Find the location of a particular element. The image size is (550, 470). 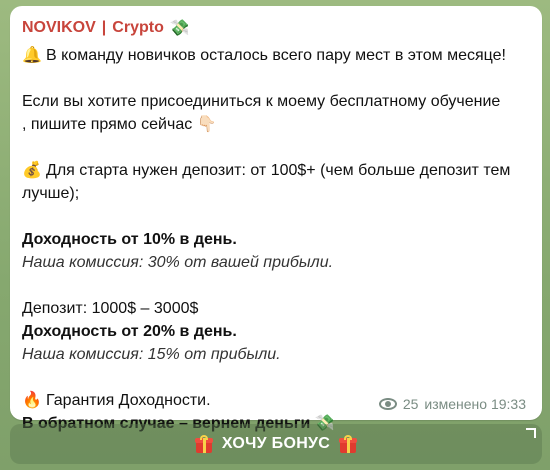

text-line: лучше); is located at coordinates (51, 193).